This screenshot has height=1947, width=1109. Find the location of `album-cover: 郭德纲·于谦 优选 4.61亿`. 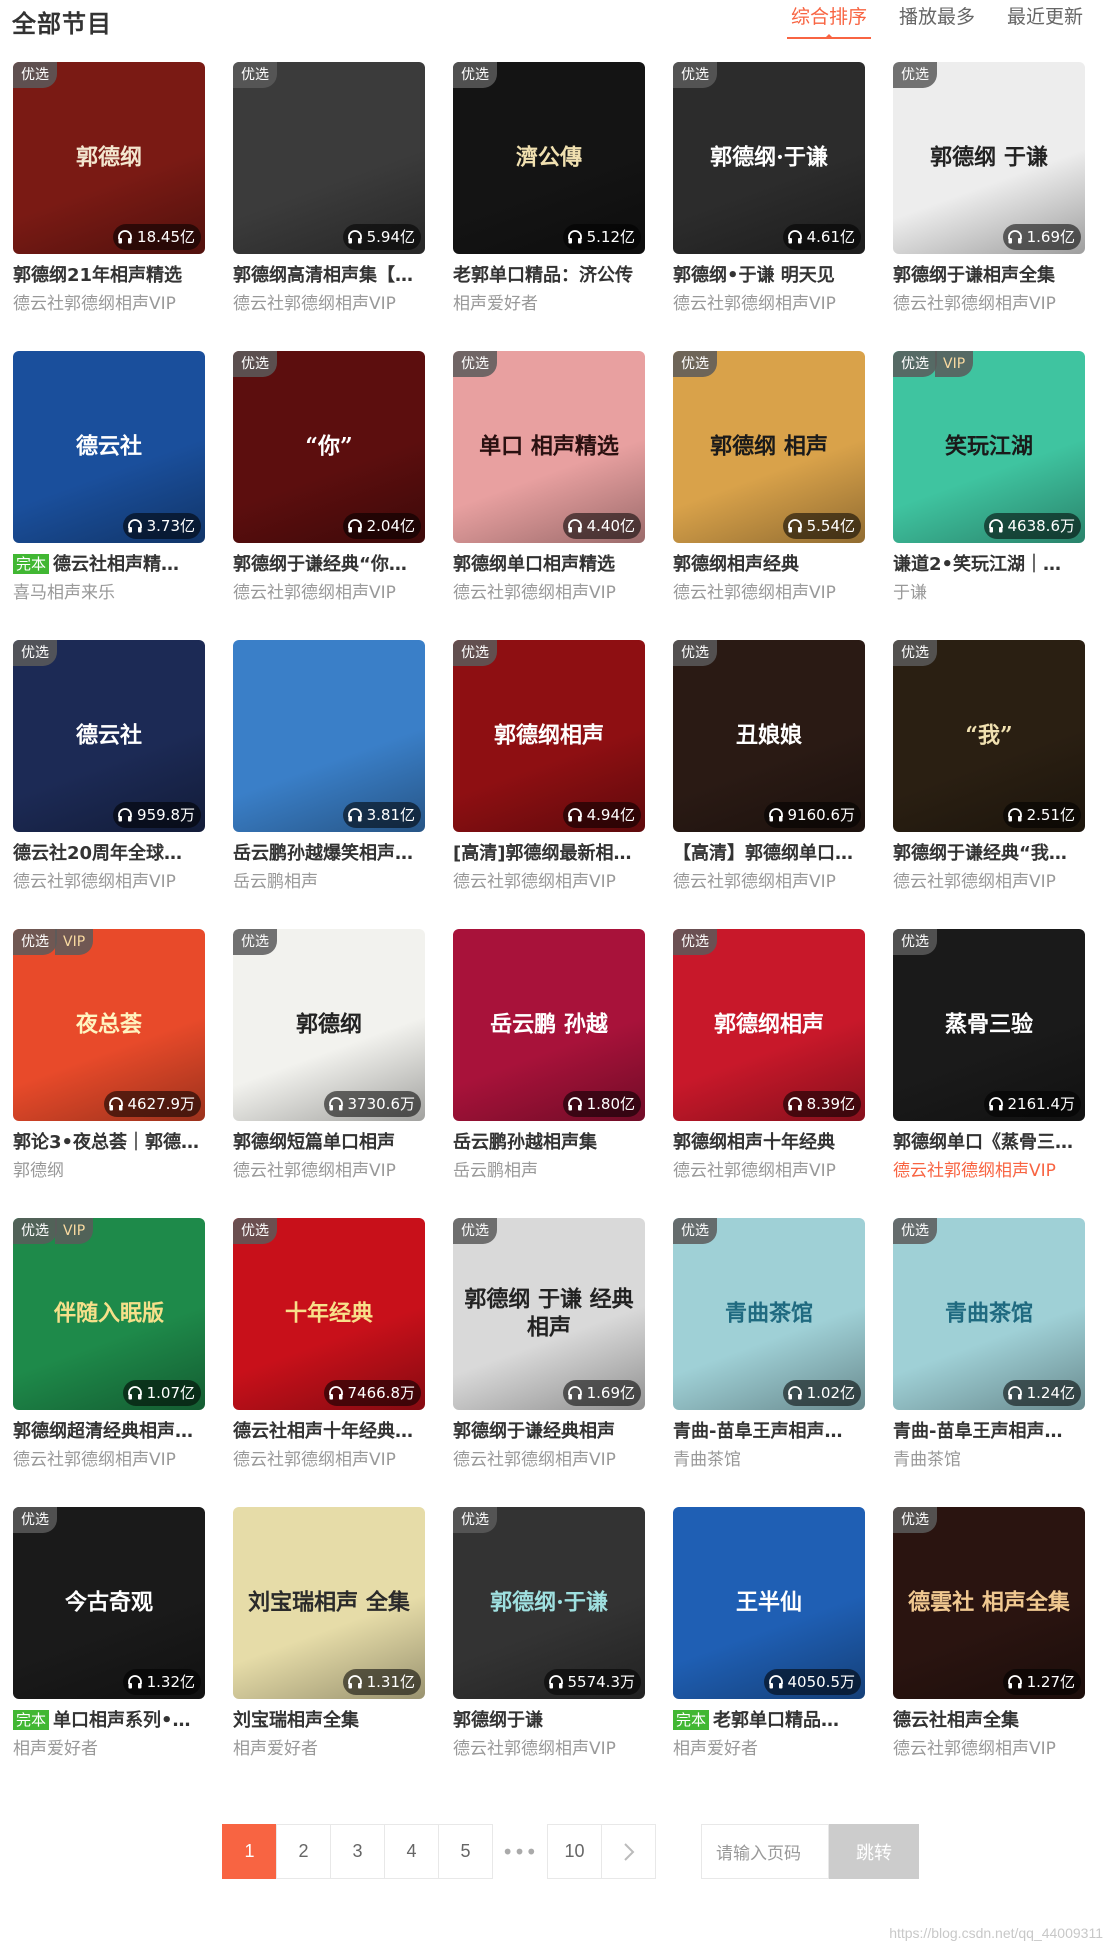

album-cover: 郭德纲·于谦 优选 4.61亿 is located at coordinates (769, 158).